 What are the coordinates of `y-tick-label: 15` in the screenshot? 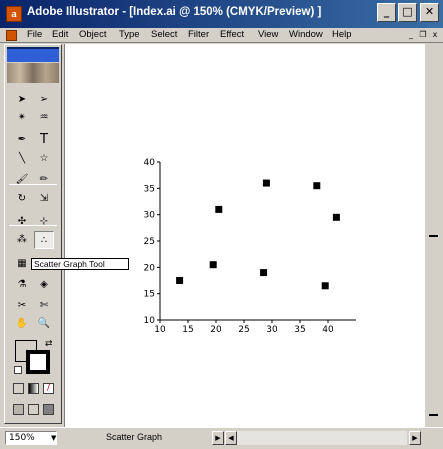 It's located at (149, 295).